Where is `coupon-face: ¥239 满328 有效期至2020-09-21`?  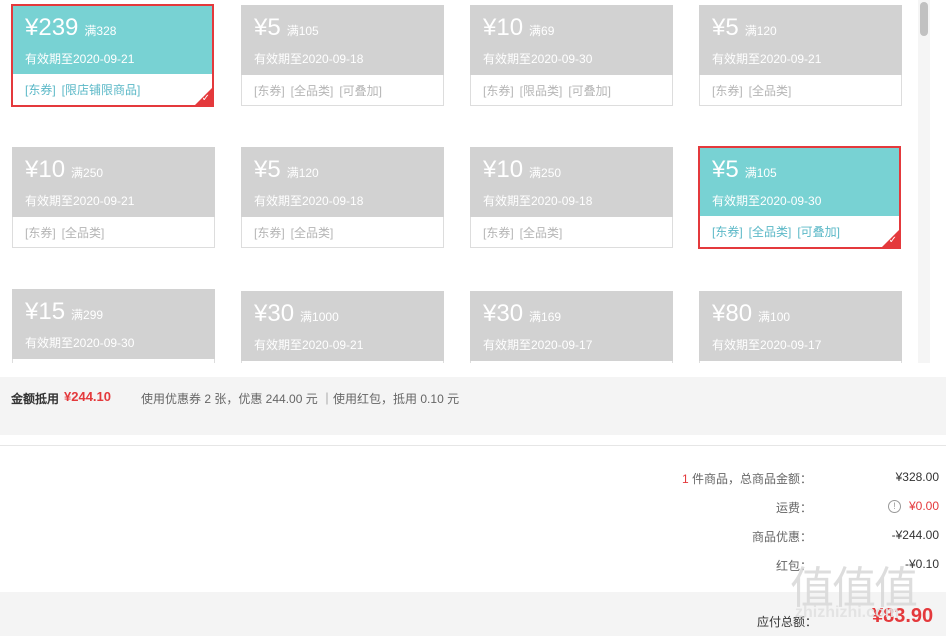 coupon-face: ¥239 满328 有效期至2020-09-21 is located at coordinates (112, 40).